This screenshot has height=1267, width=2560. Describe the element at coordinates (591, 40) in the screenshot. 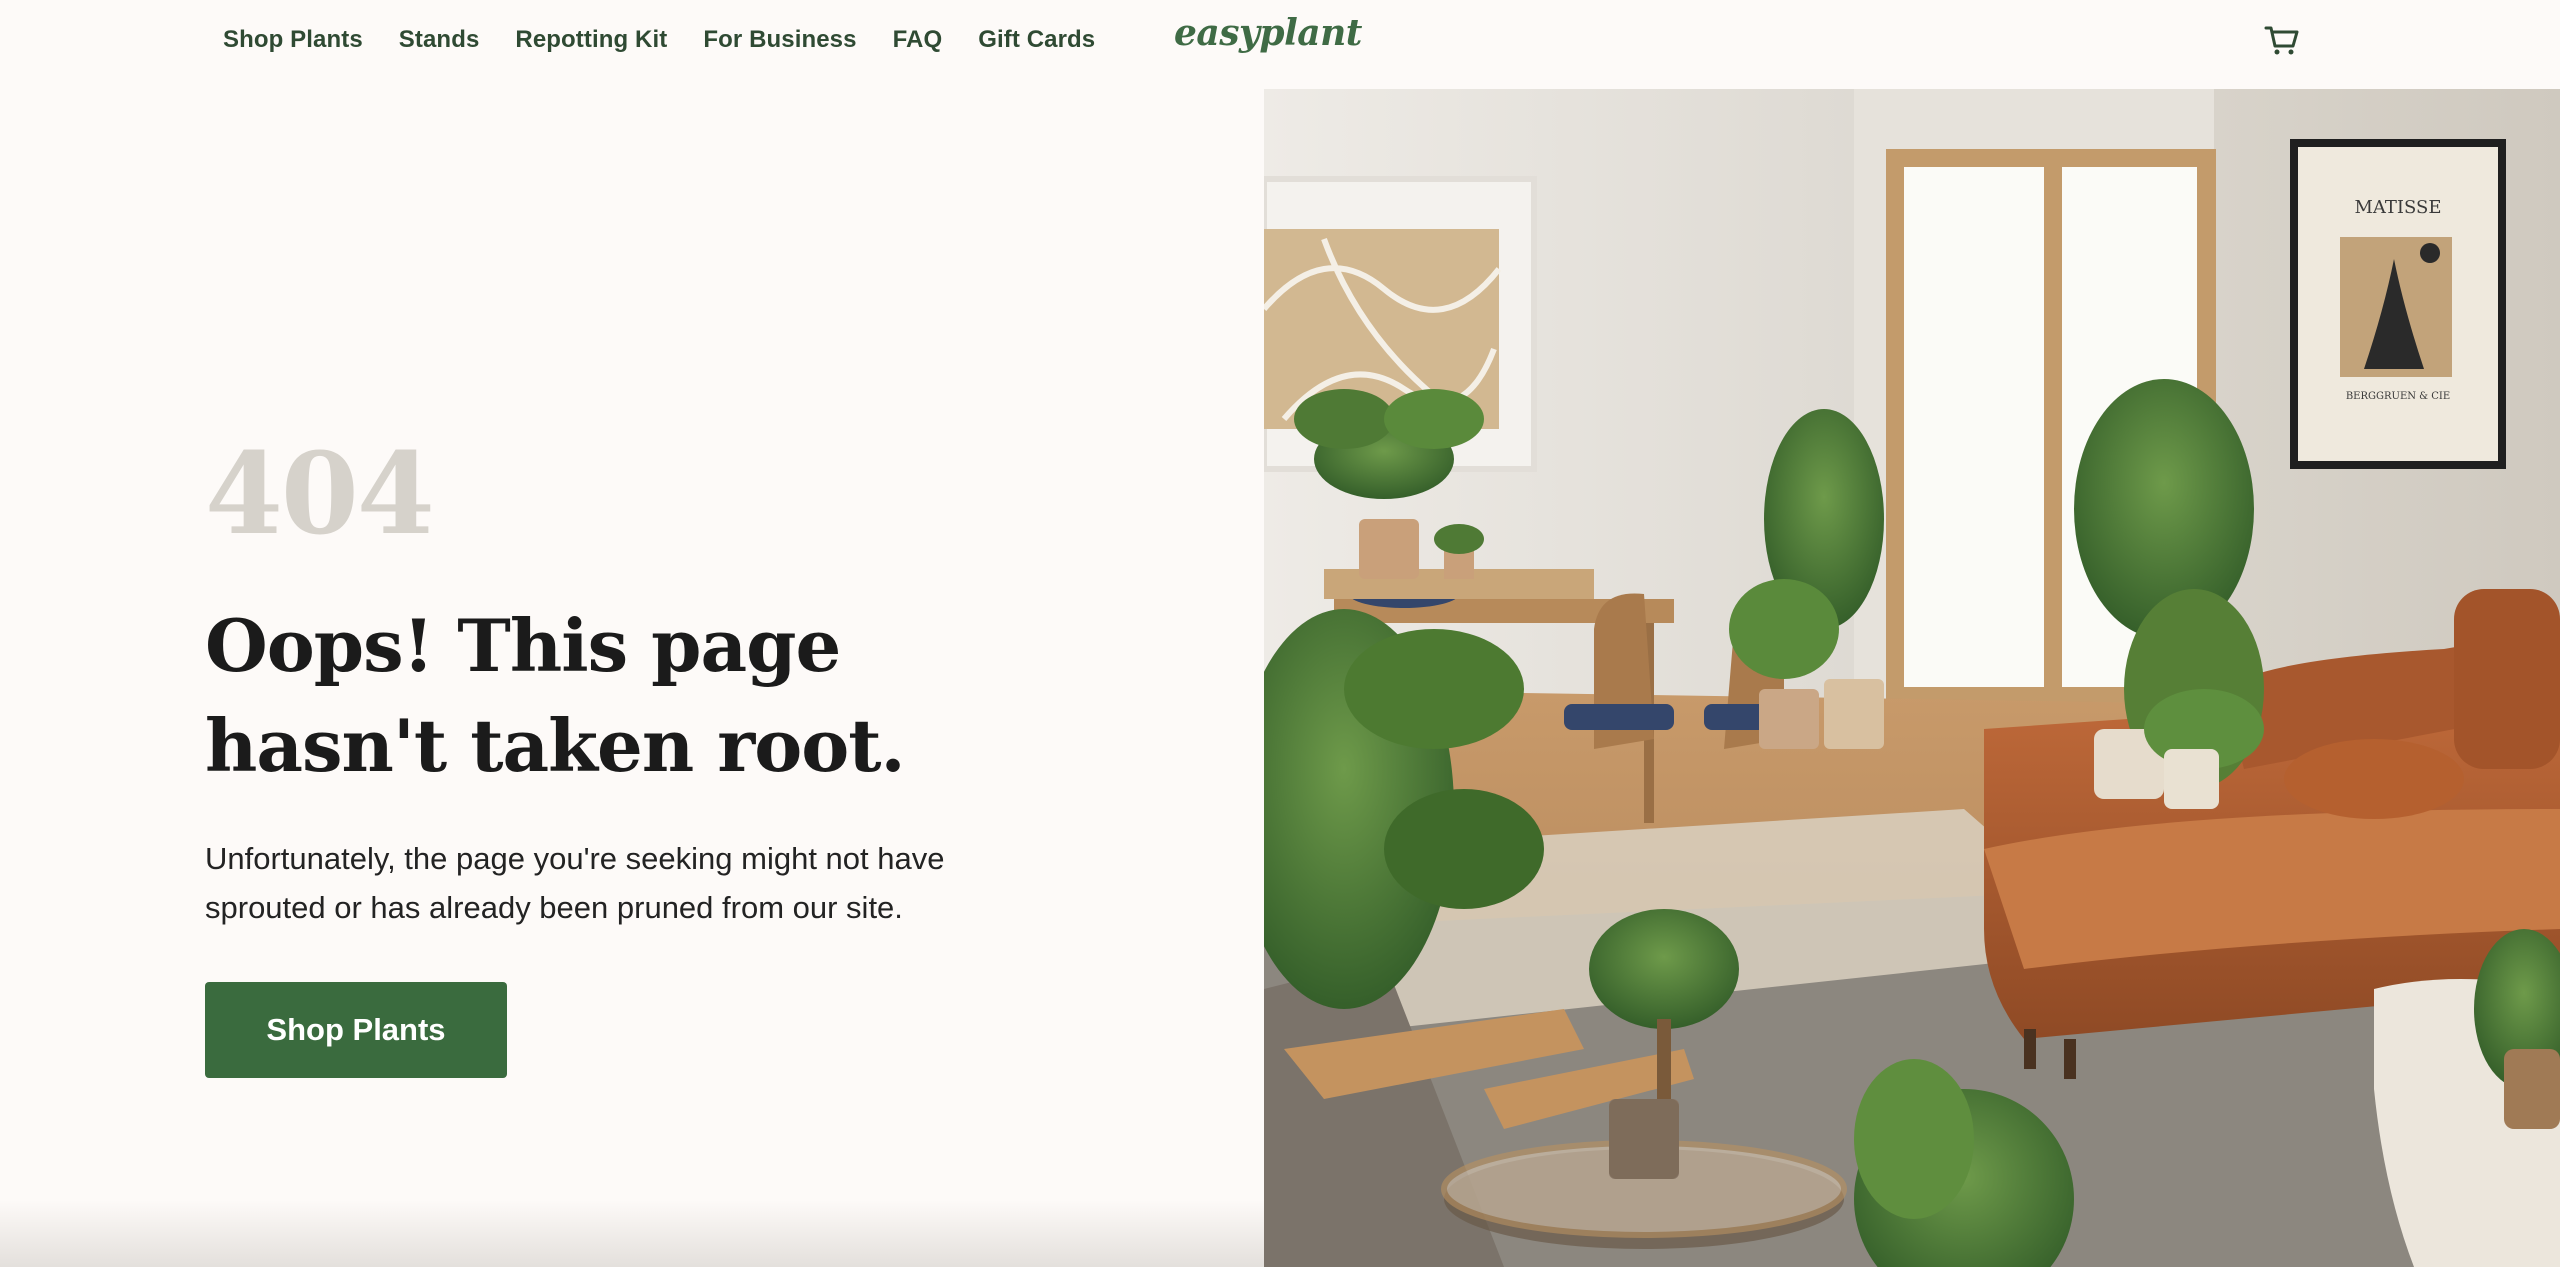

I see `nav-repotting-kit: Repotting Kit` at that location.